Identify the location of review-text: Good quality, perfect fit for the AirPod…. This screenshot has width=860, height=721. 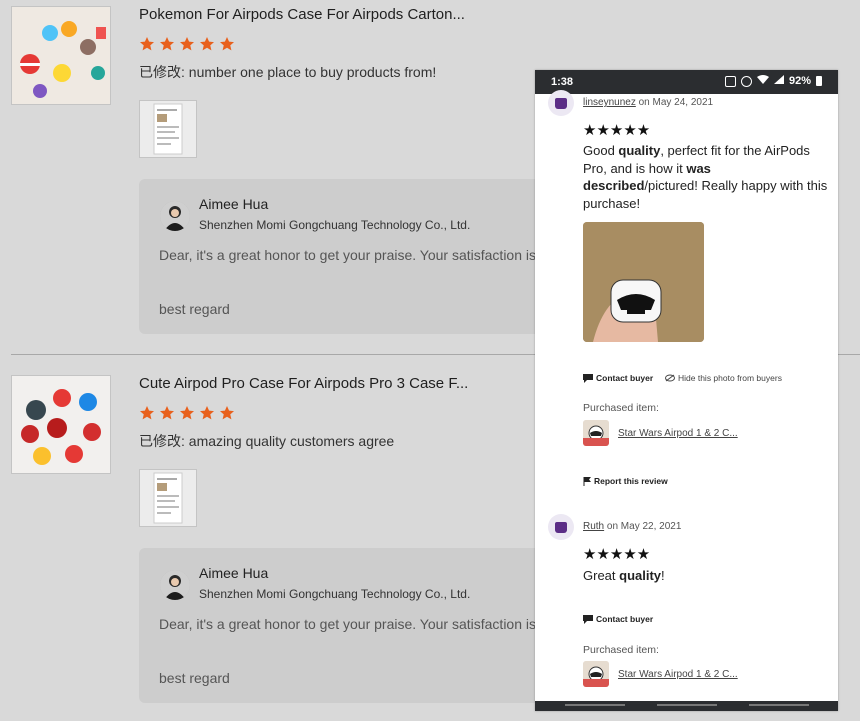
(705, 177).